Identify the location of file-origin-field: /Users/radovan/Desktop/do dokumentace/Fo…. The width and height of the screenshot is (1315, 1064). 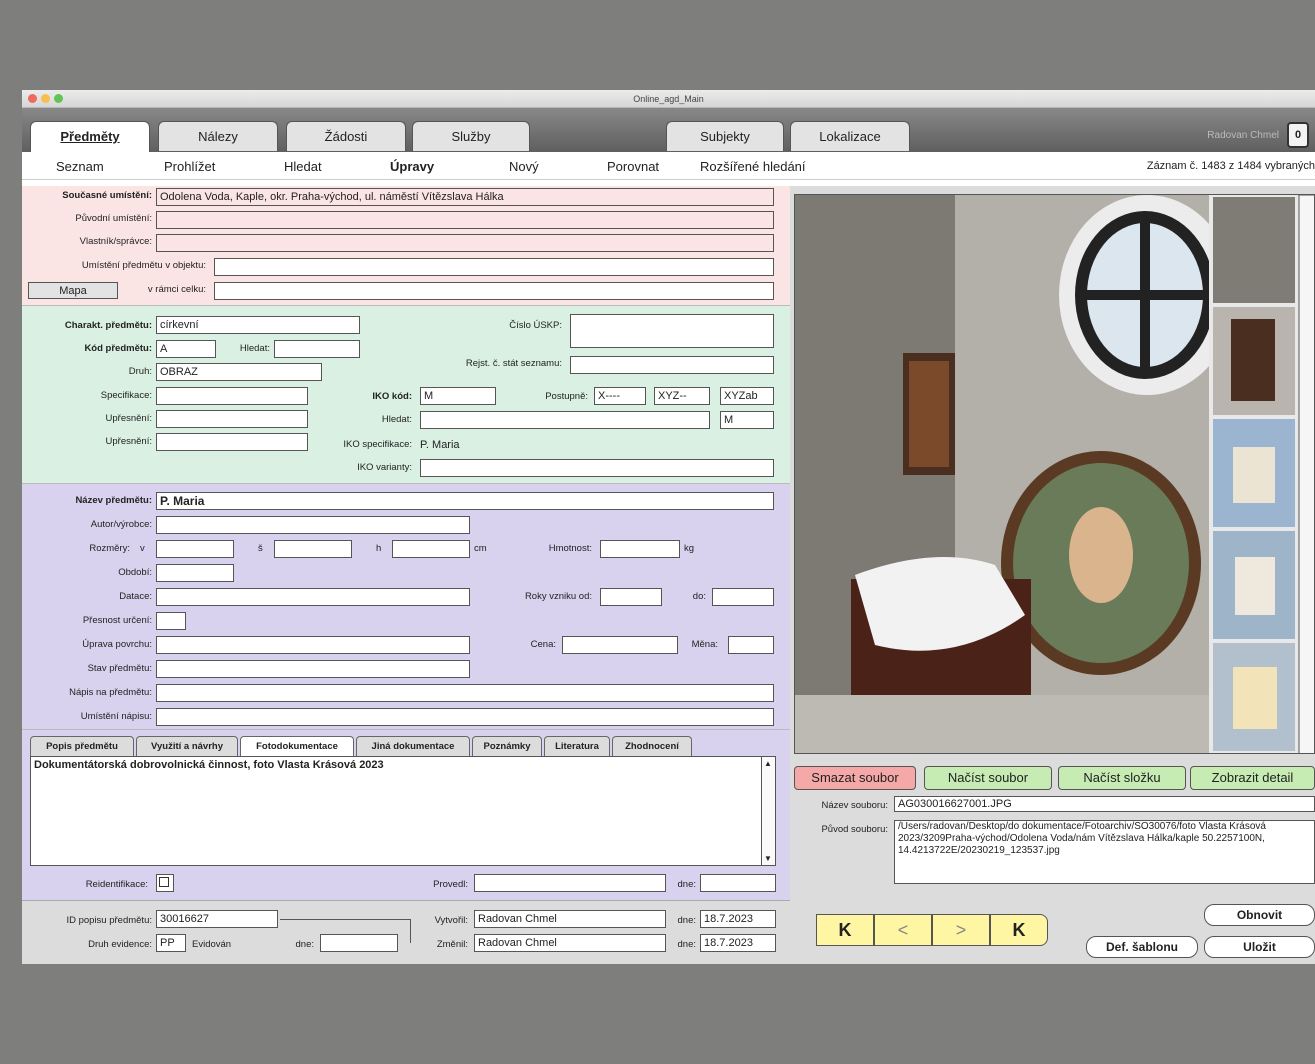
(1104, 852).